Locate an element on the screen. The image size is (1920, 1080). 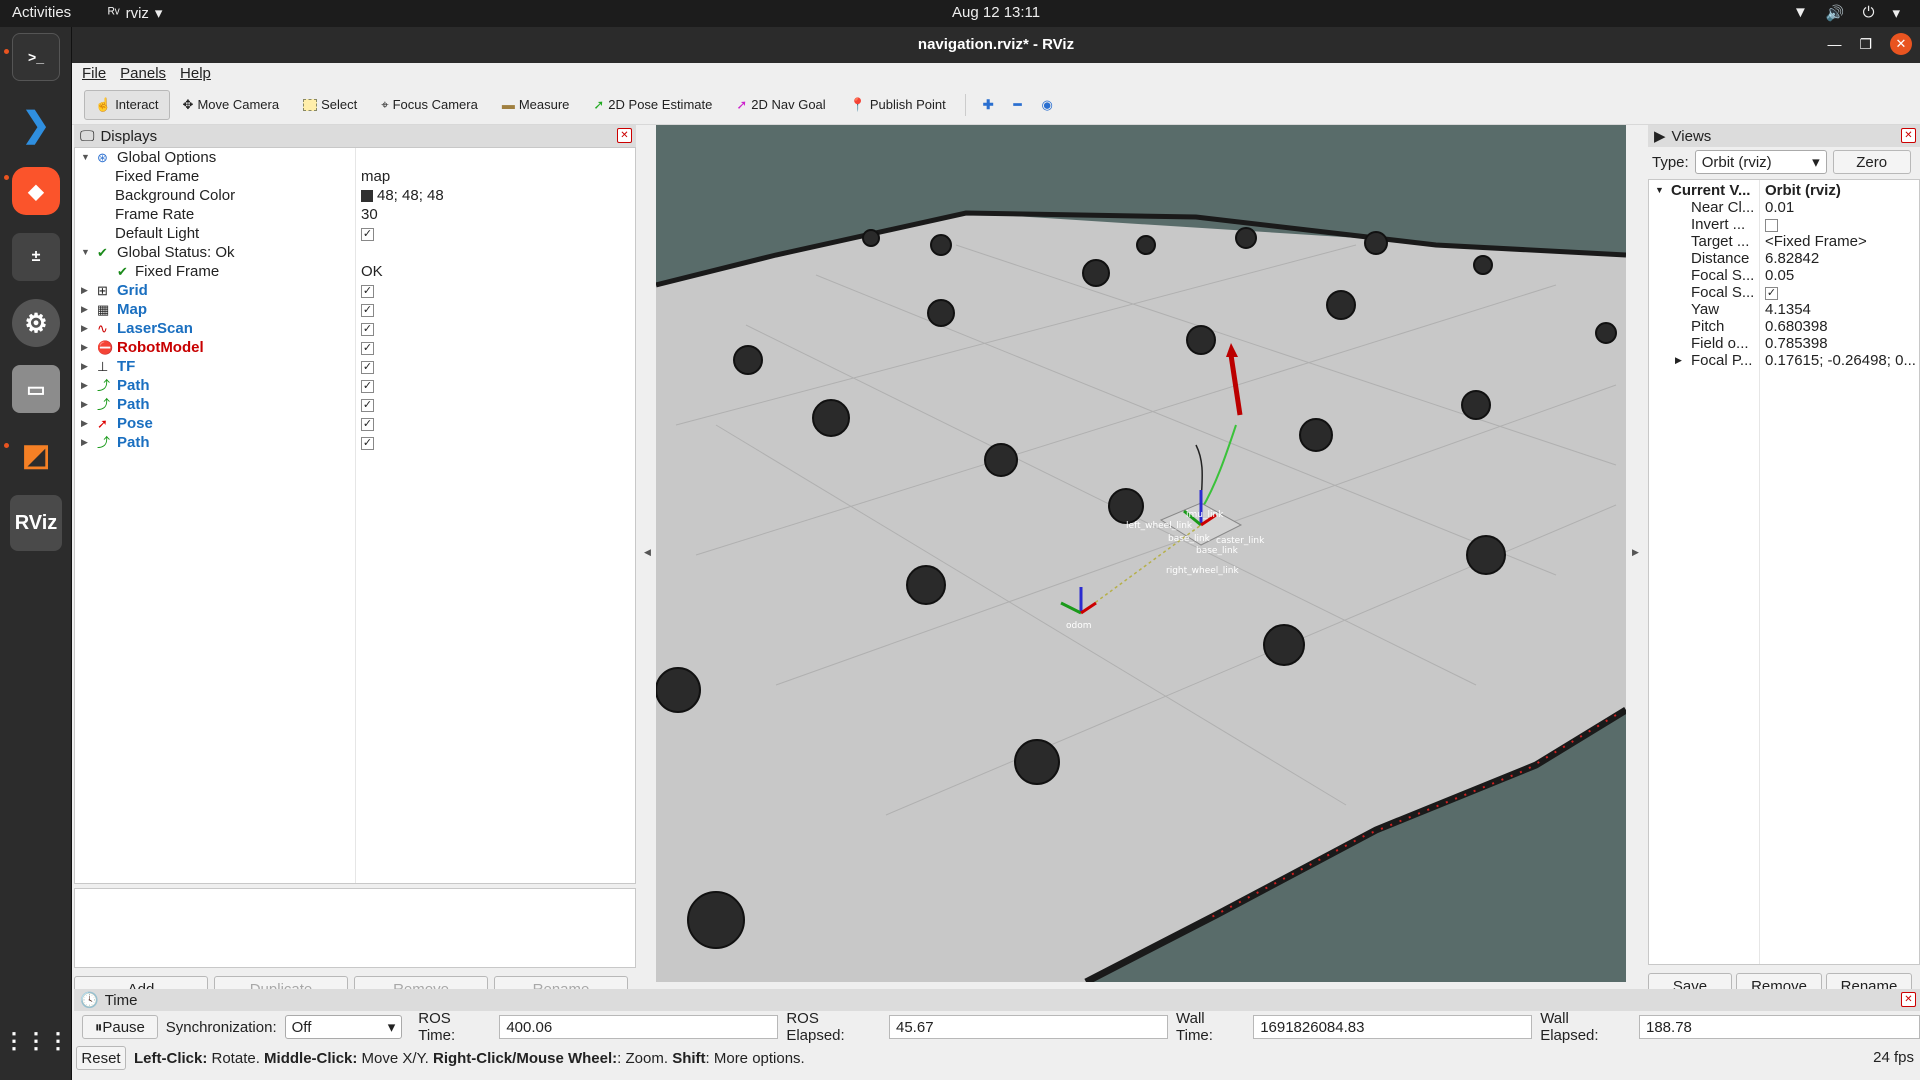
menu-panels: Panels is located at coordinates (143, 75).